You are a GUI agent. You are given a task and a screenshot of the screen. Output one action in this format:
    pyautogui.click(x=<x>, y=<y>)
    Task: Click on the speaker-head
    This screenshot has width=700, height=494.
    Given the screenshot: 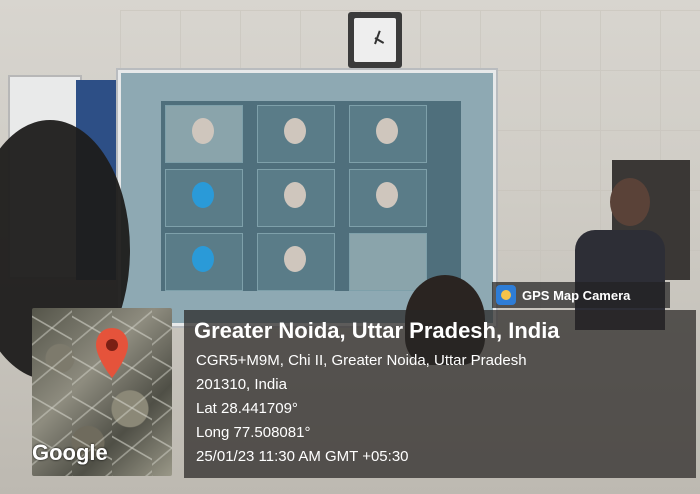 What is the action you would take?
    pyautogui.click(x=630, y=202)
    